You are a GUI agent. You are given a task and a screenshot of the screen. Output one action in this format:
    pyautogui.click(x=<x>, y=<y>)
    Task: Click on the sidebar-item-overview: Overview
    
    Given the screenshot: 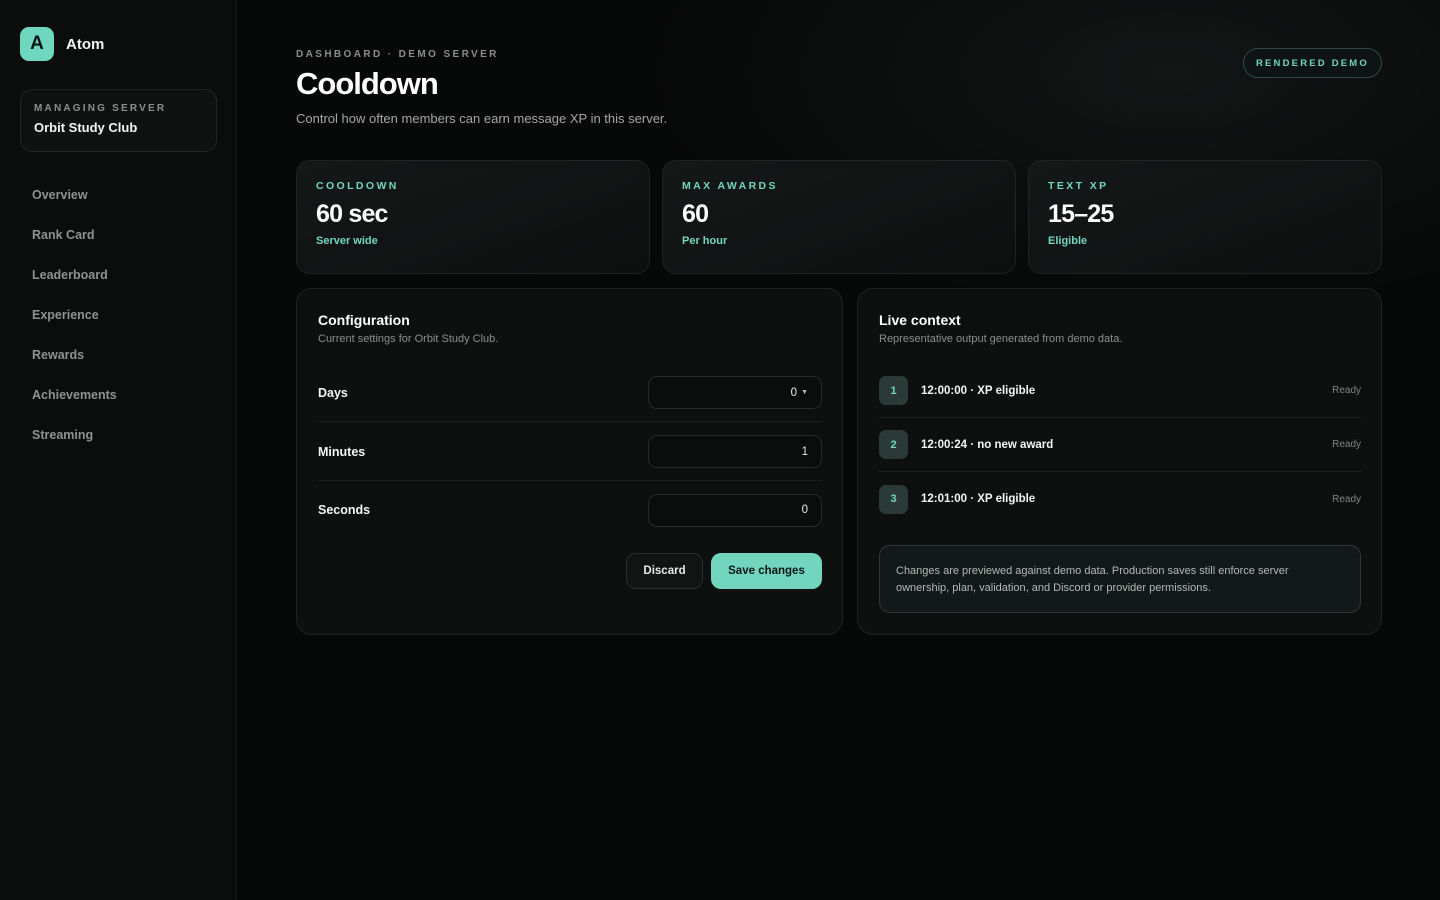 What is the action you would take?
    pyautogui.click(x=74, y=207)
    